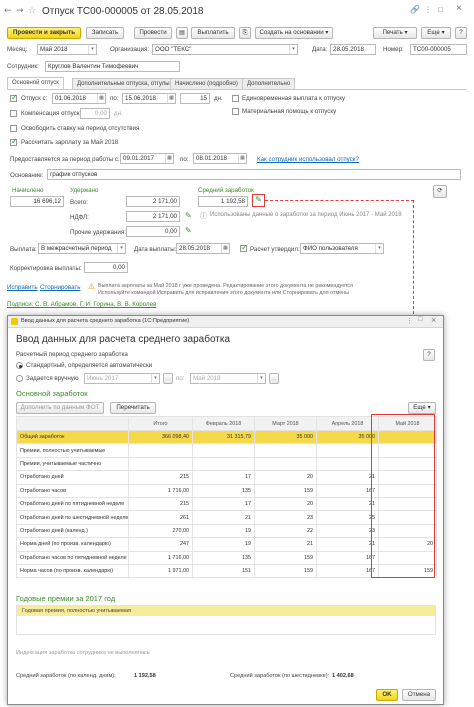 This screenshot has height=707, width=474. I want to click on accrued-input: 16 696,12, so click(37, 201).